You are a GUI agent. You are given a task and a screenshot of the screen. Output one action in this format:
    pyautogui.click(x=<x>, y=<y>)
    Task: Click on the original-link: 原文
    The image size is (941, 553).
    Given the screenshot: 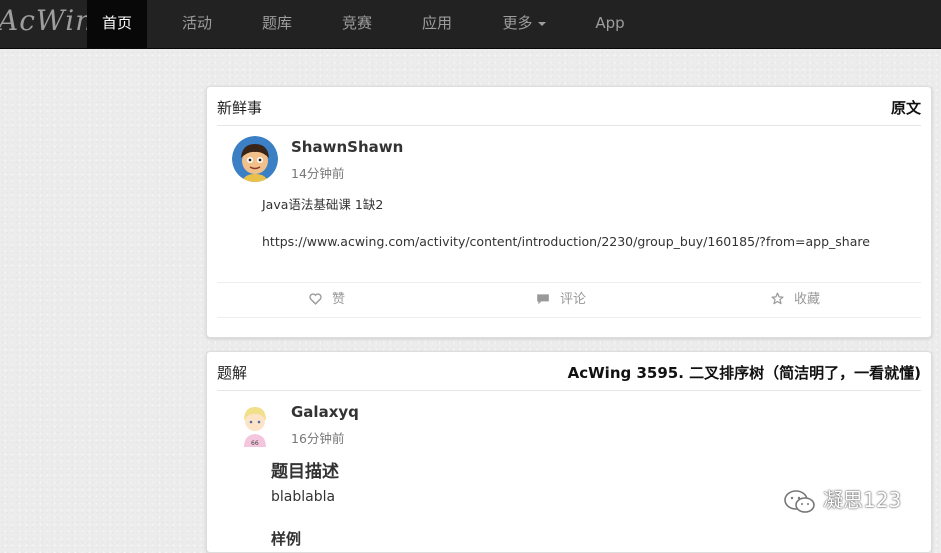 What is the action you would take?
    pyautogui.click(x=906, y=107)
    